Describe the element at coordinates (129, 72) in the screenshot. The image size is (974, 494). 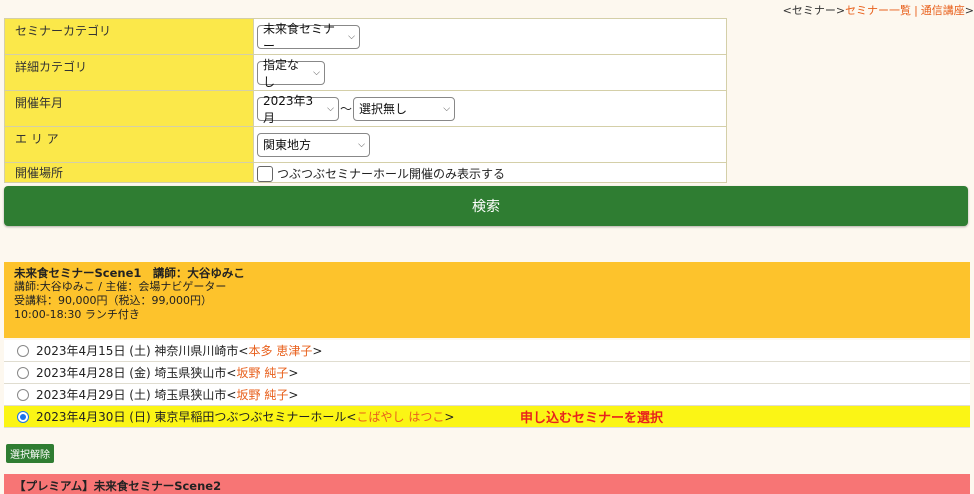
I see `detail-category-label: 詳細カテゴリ` at that location.